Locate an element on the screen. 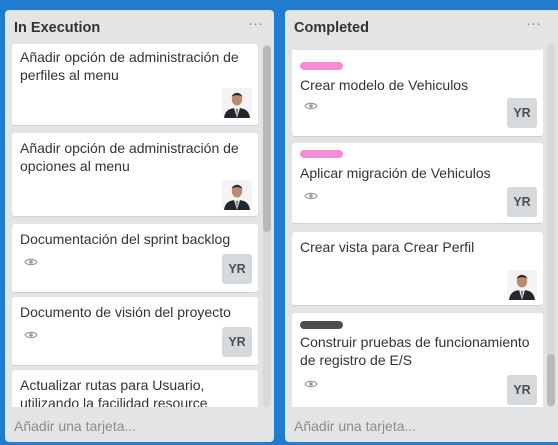  list-title: Completed is located at coordinates (331, 28).